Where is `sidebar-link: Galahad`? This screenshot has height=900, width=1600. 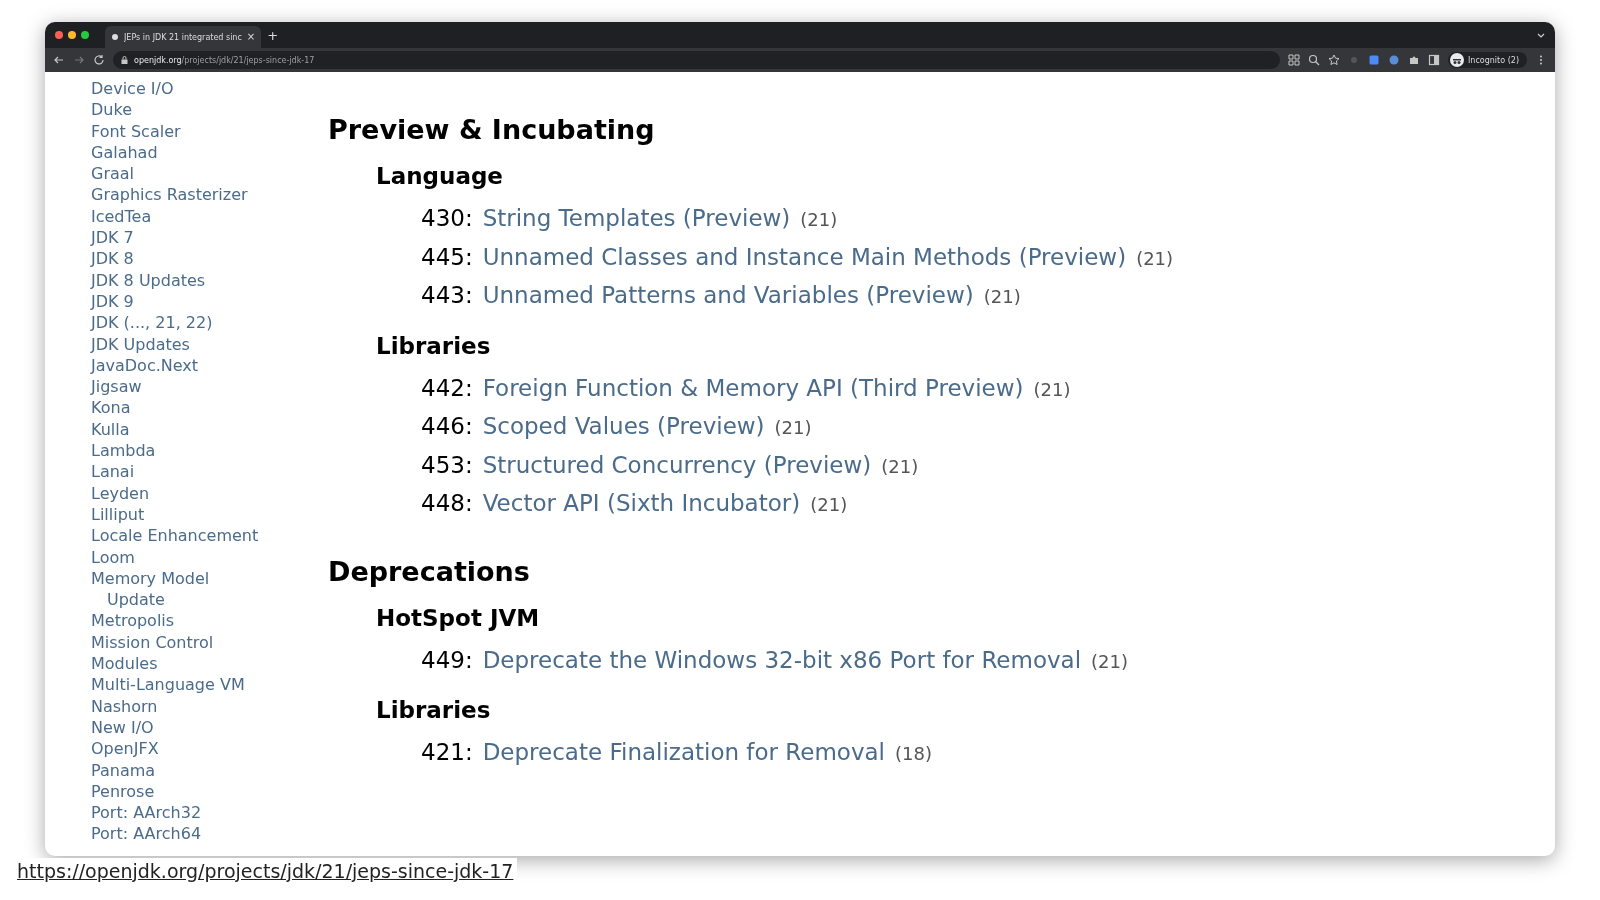 sidebar-link: Galahad is located at coordinates (124, 152).